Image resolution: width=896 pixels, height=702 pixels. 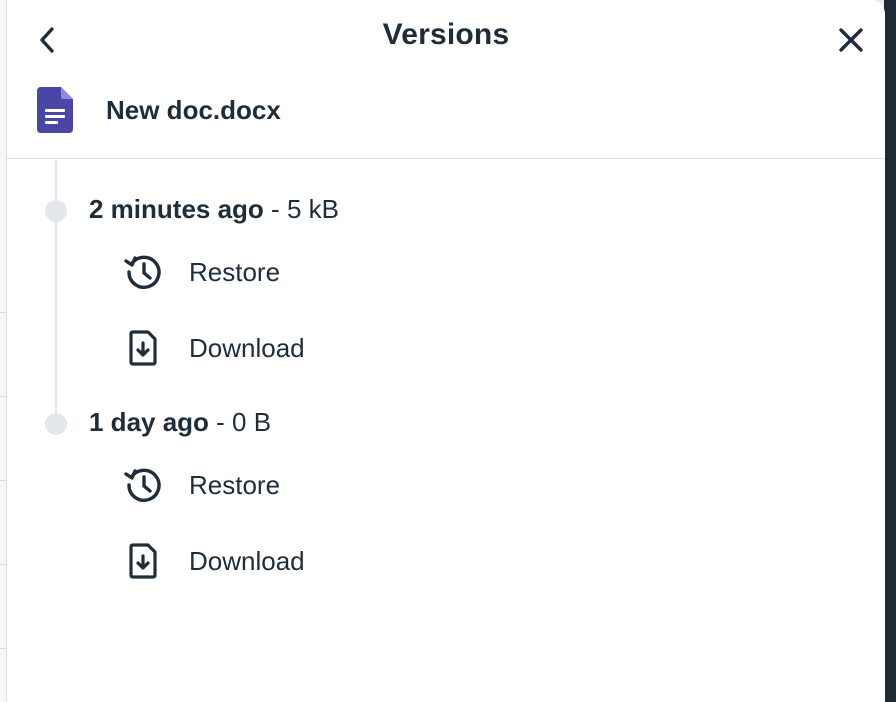 I want to click on version-size: 0 B, so click(x=252, y=422).